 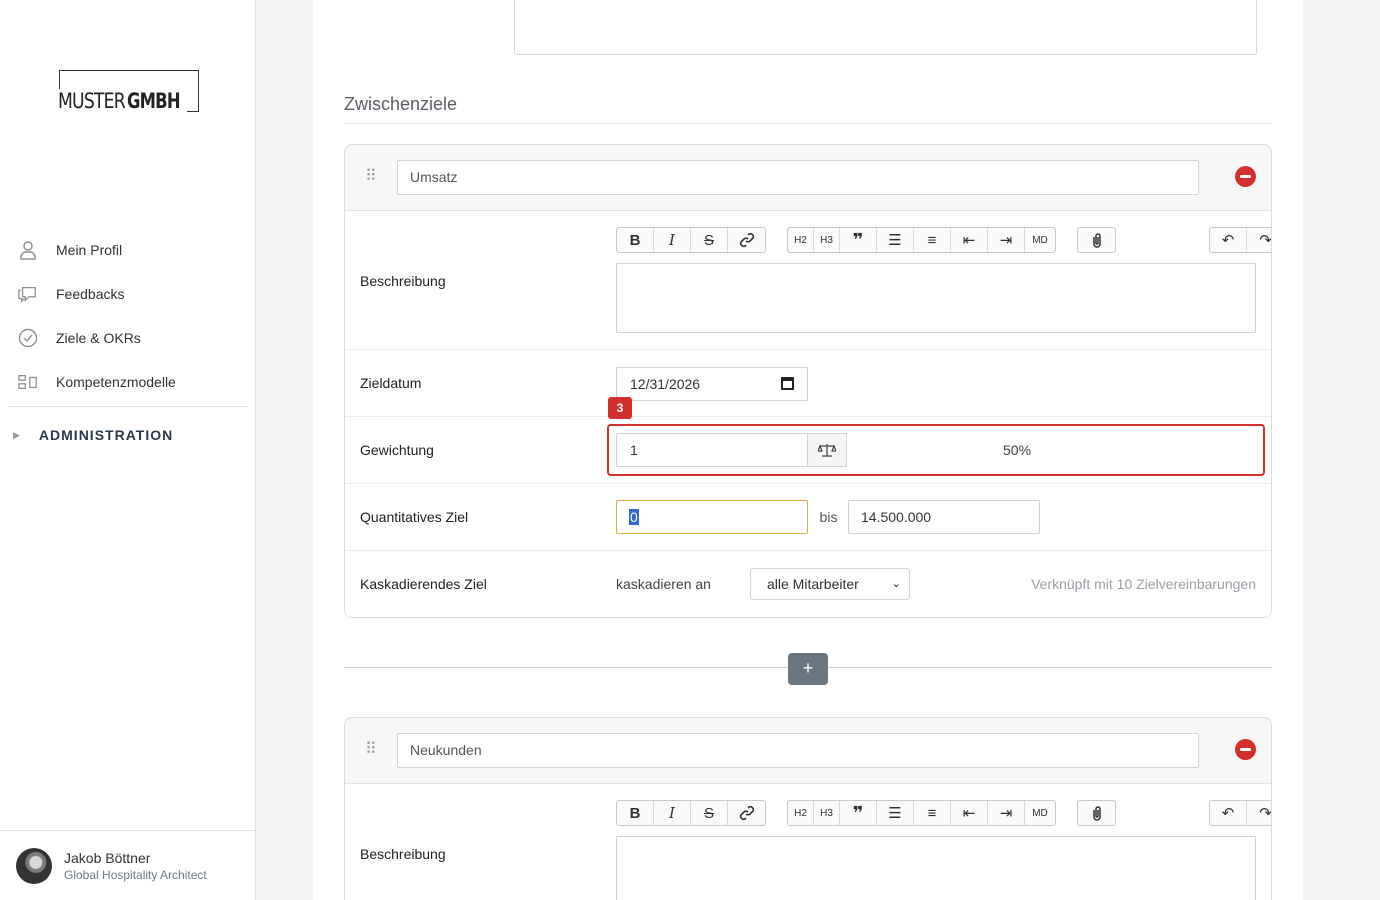 What do you see at coordinates (808, 123) in the screenshot?
I see `section-divider` at bounding box center [808, 123].